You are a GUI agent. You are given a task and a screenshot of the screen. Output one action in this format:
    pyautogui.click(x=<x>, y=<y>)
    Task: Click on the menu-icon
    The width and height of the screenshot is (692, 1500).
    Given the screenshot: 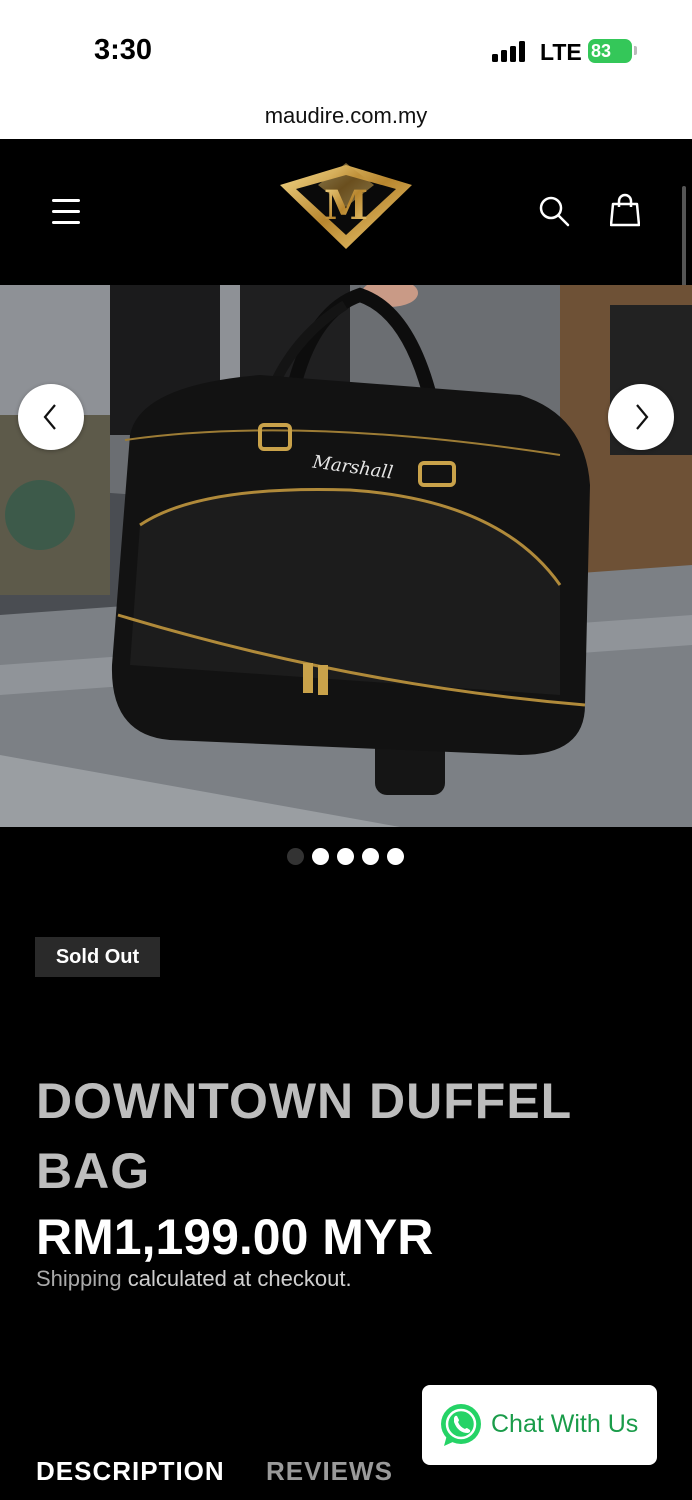 What is the action you would take?
    pyautogui.click(x=67, y=212)
    